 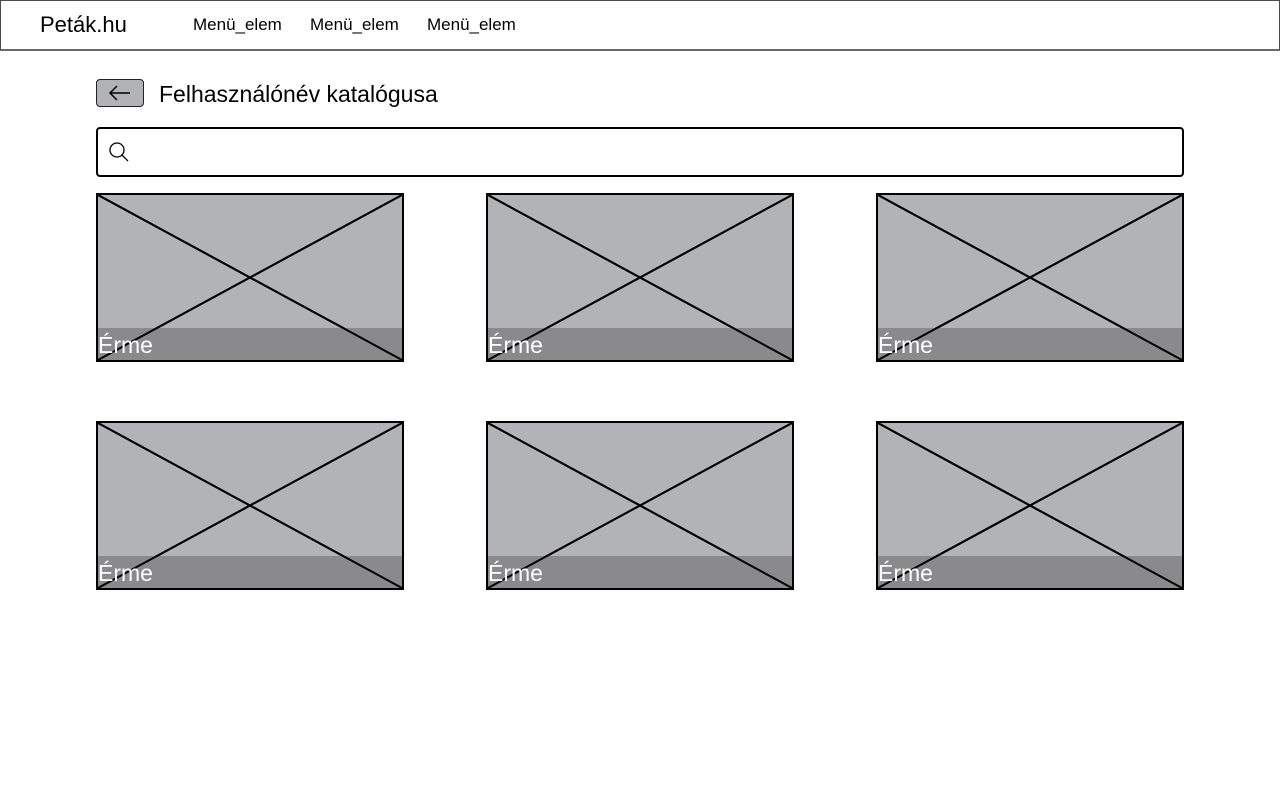 I want to click on brand-logo: Peták.hu, so click(x=83, y=25).